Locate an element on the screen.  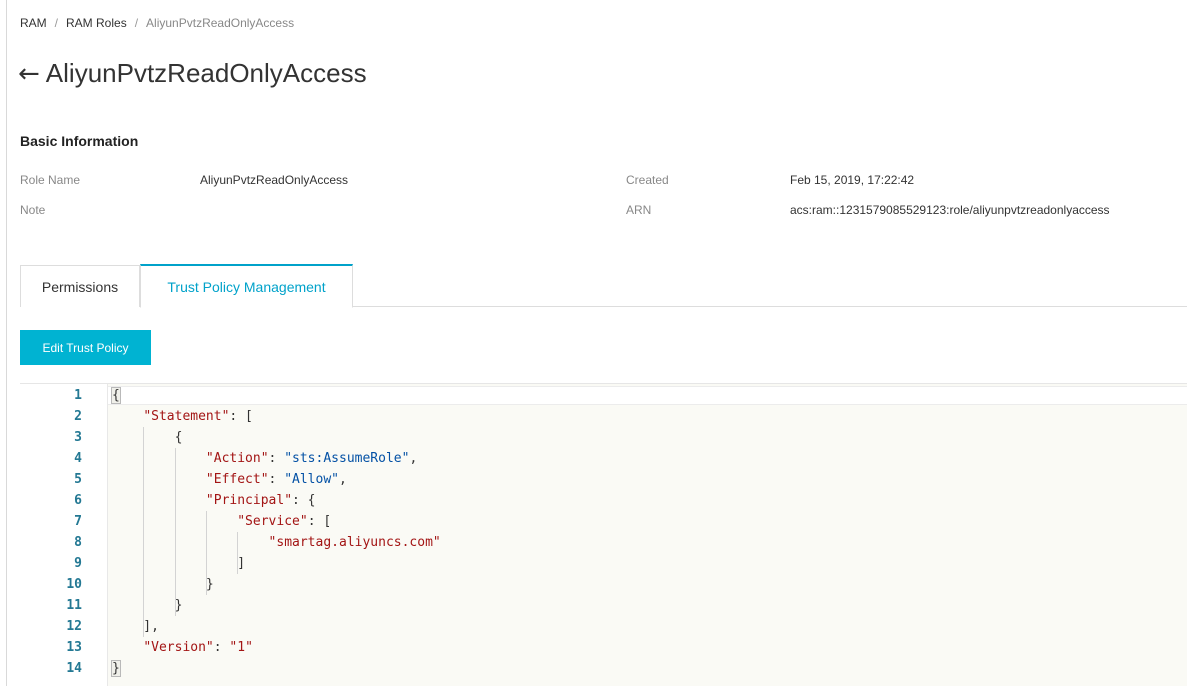
line-number: 3 is located at coordinates (78, 437).